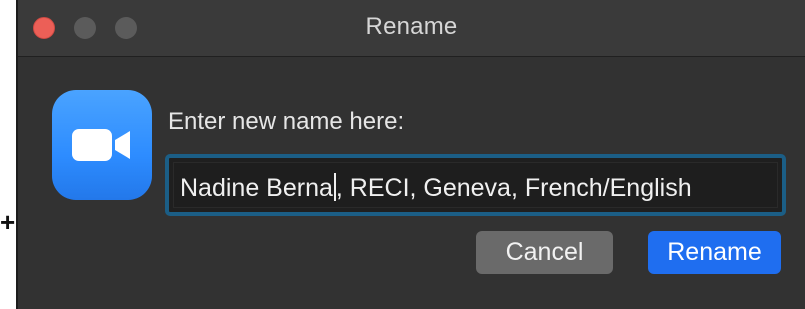  Describe the element at coordinates (8, 222) in the screenshot. I see `crosshair-cursor-icon: +` at that location.